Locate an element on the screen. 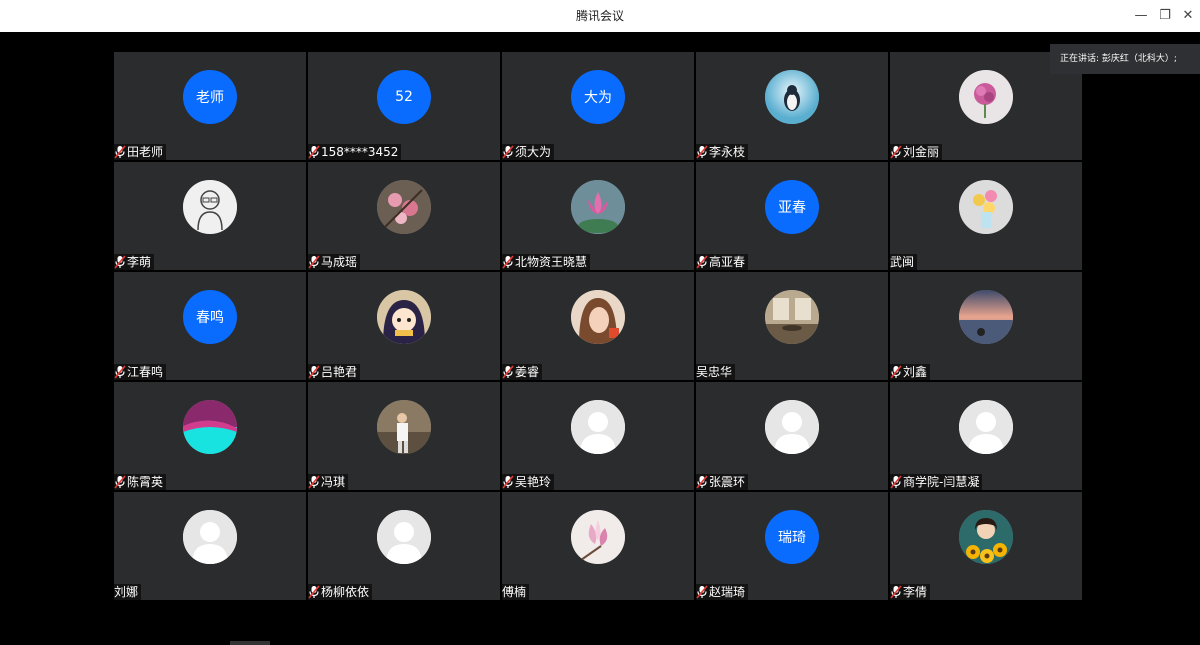 This screenshot has width=1200, height=645. avatar: 亚春 is located at coordinates (792, 207).